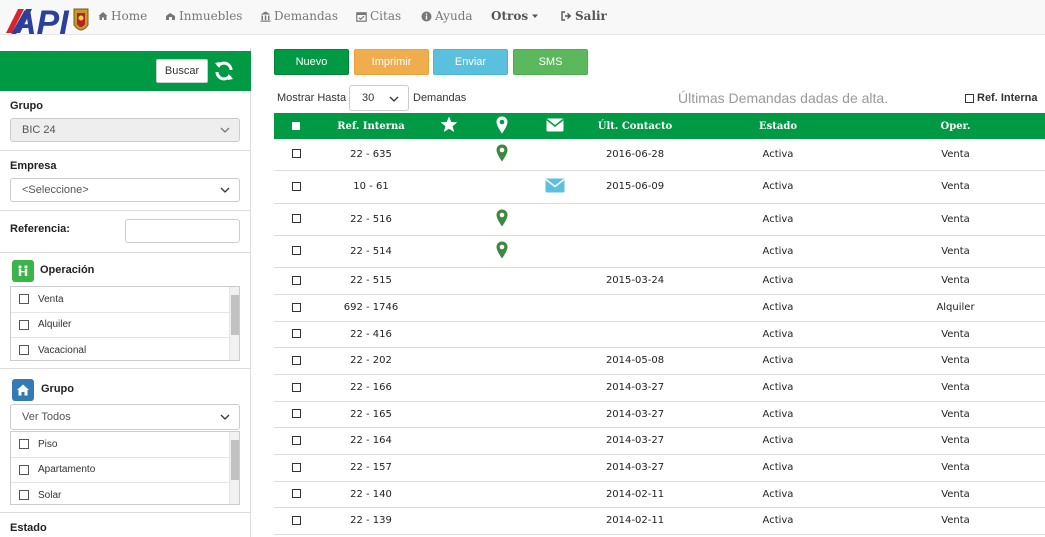  Describe the element at coordinates (203, 16) in the screenshot. I see `nav-inmuebles: Inmuebles` at that location.